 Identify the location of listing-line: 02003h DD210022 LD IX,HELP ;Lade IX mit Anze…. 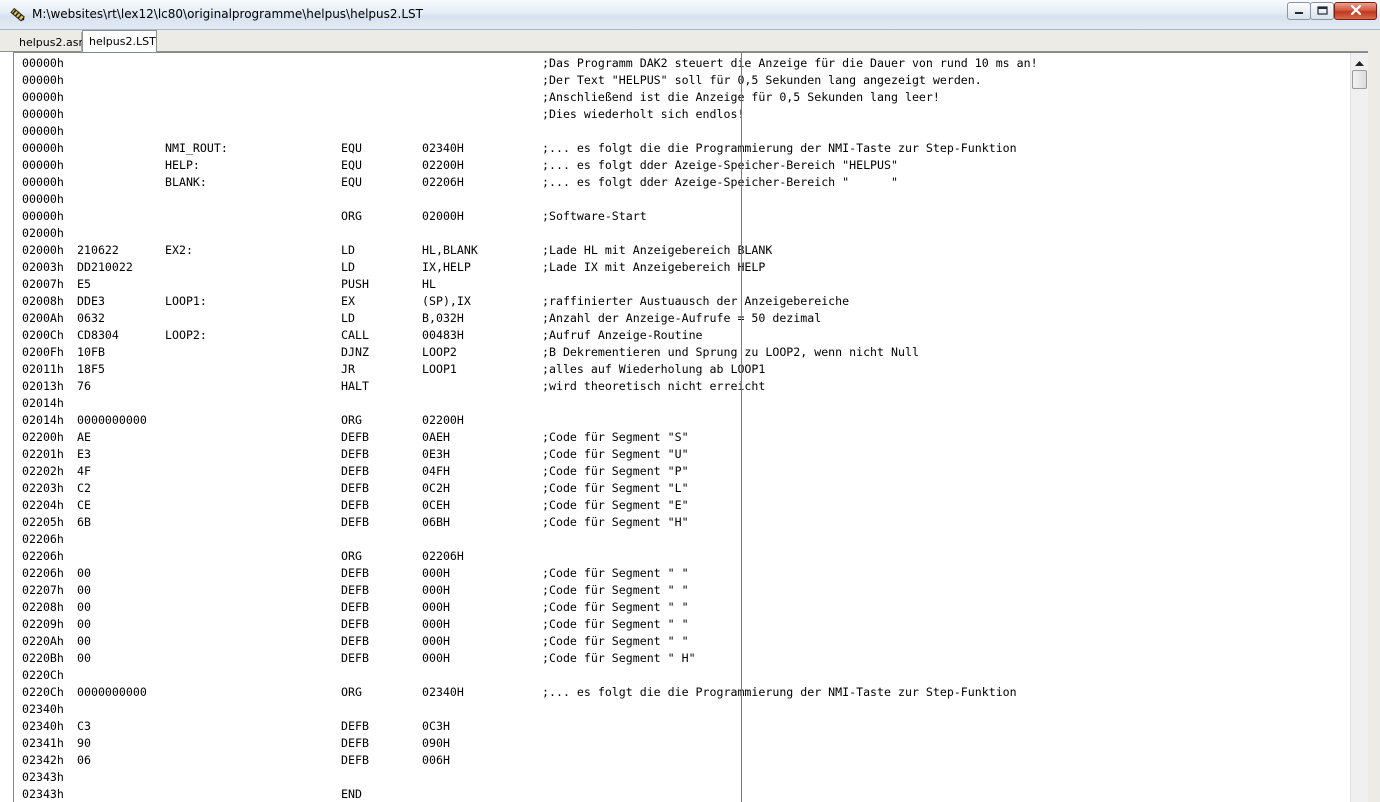
(684, 267).